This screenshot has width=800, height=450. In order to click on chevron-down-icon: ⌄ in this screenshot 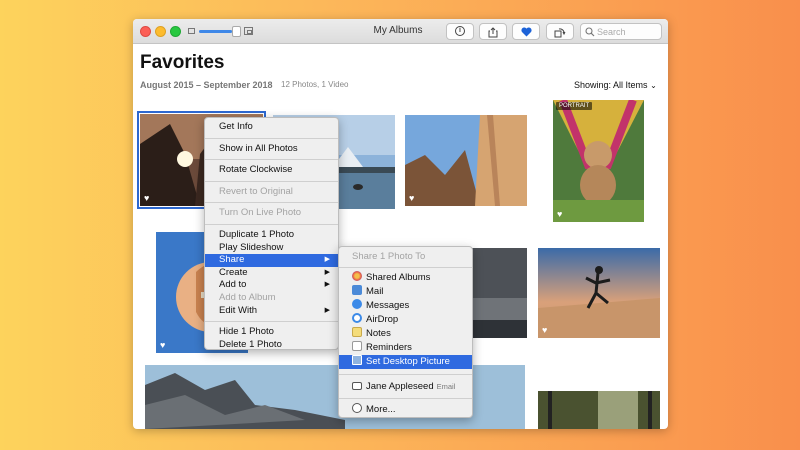, I will do `click(653, 85)`.